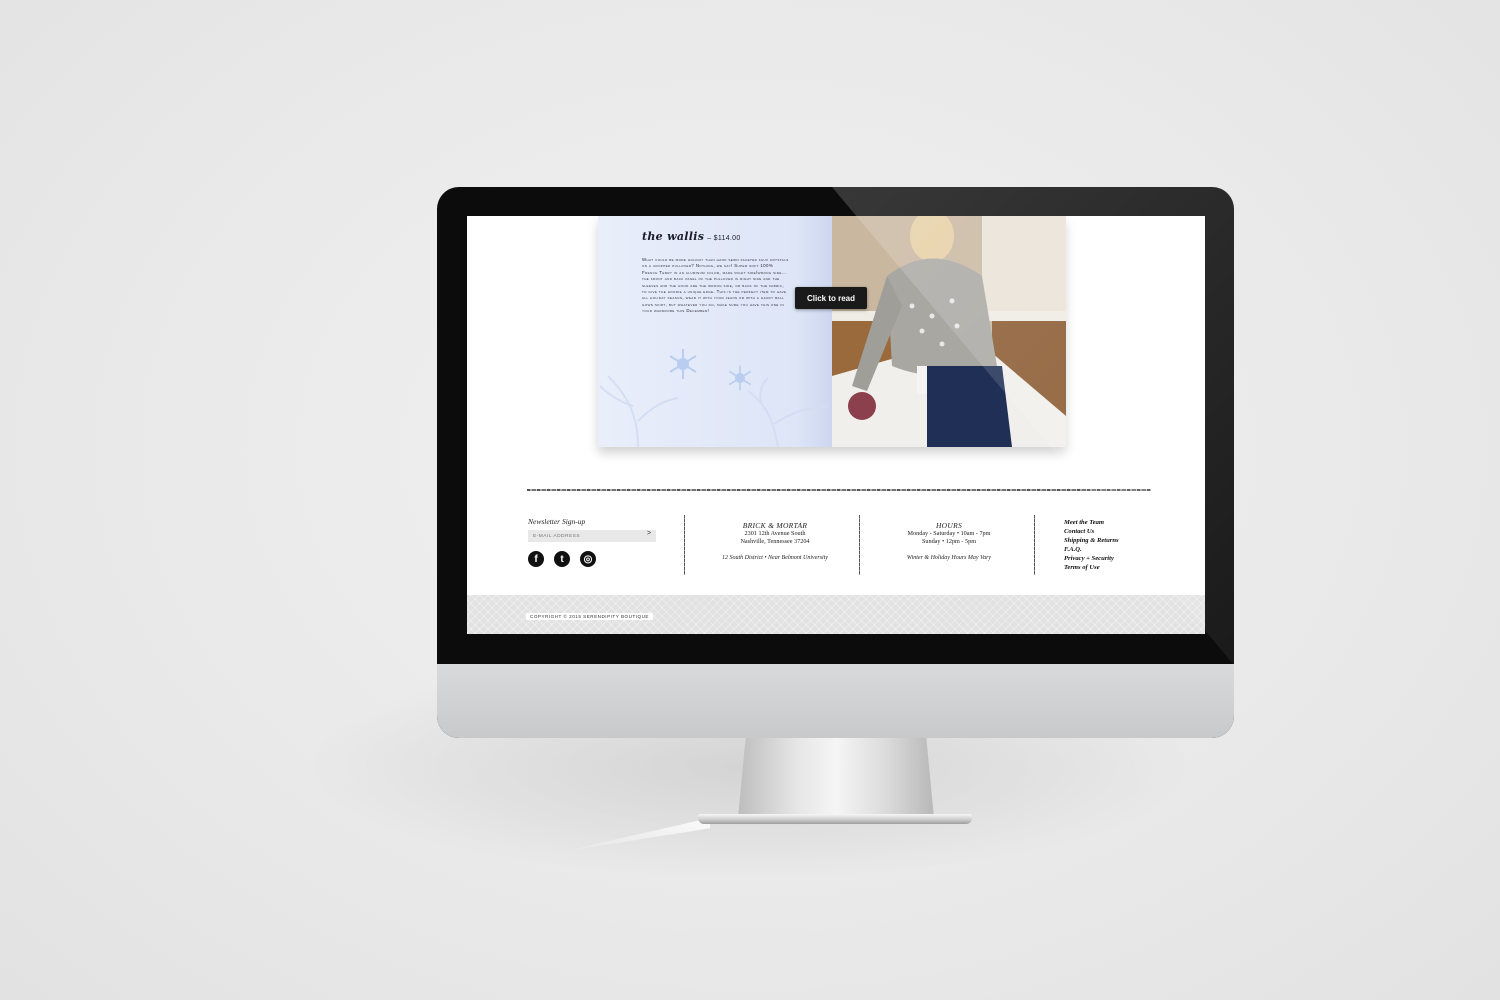  Describe the element at coordinates (724, 238) in the screenshot. I see `product-price: – $114.00` at that location.